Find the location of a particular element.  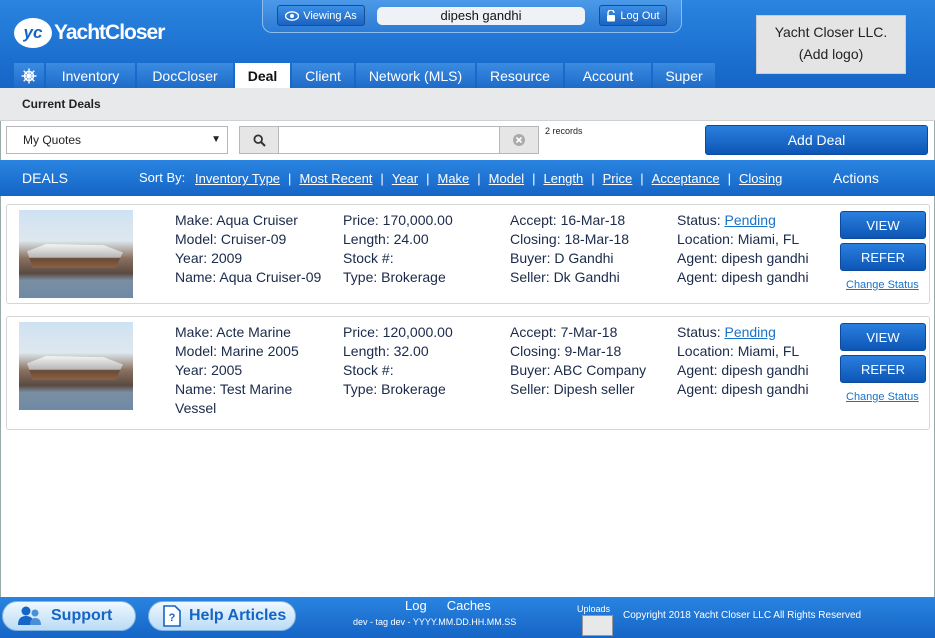

deal-accept: Accept: 7-Mar-18 is located at coordinates (564, 332).